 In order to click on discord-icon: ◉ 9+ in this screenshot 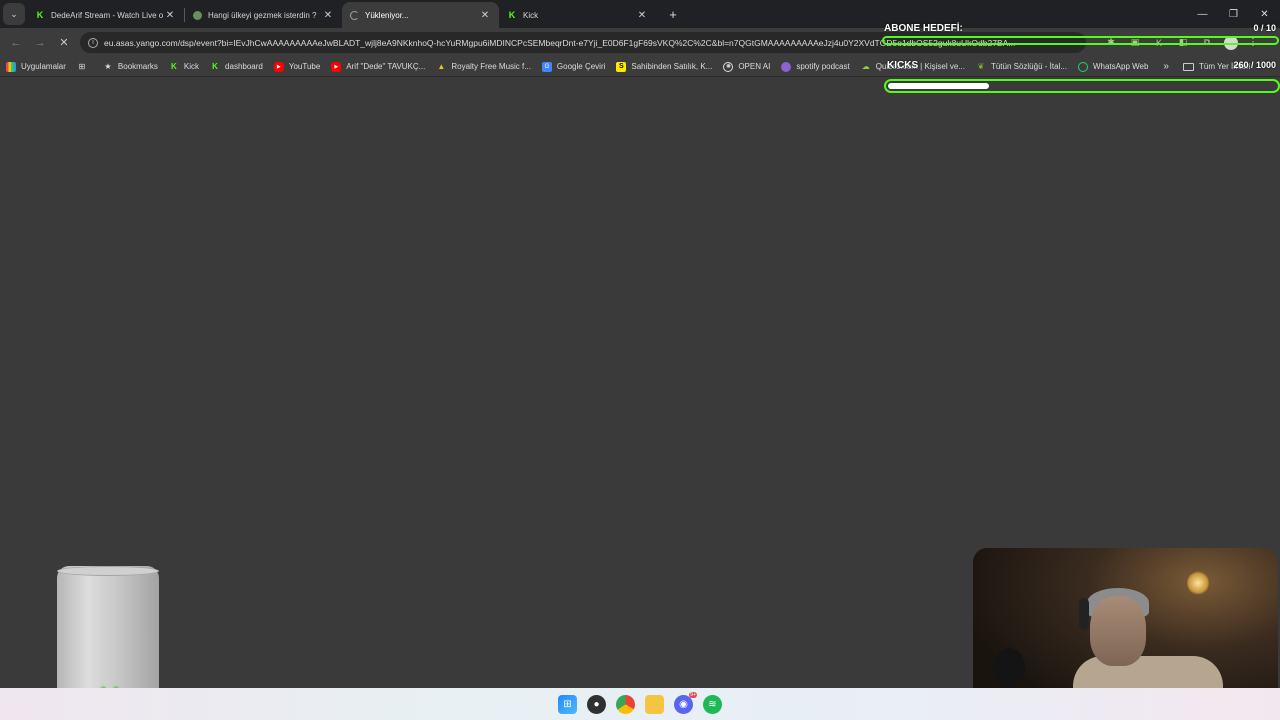, I will do `click(685, 702)`.